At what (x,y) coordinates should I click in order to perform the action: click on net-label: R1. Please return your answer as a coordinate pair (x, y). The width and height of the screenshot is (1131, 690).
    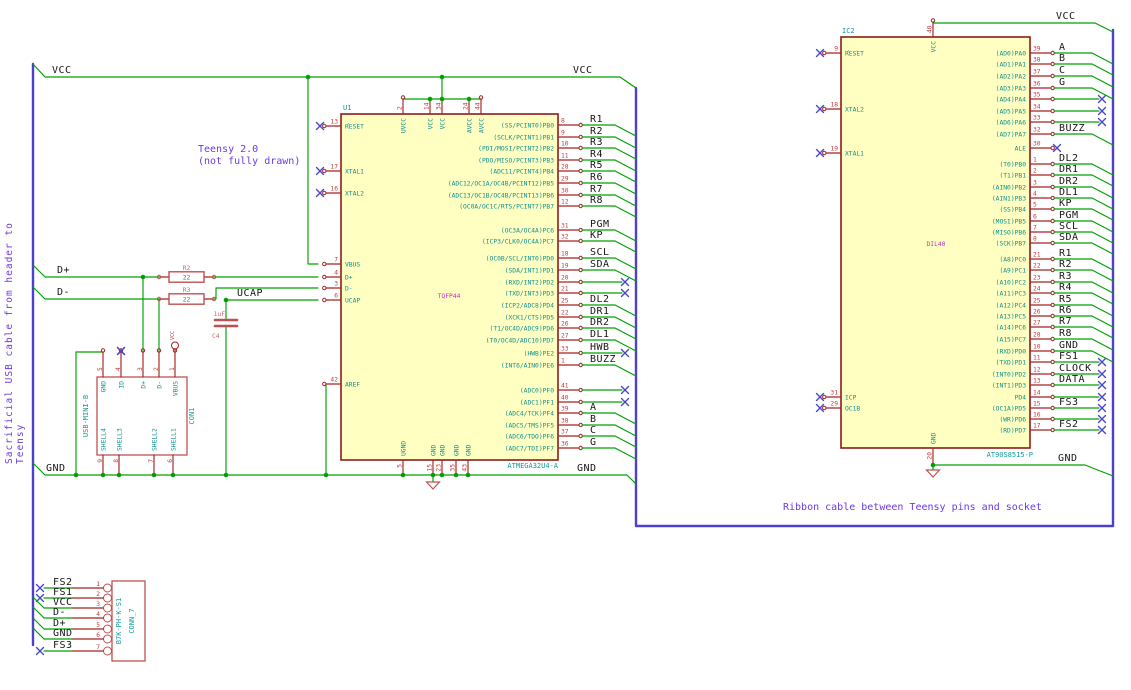
    Looking at the image, I should click on (1065, 253).